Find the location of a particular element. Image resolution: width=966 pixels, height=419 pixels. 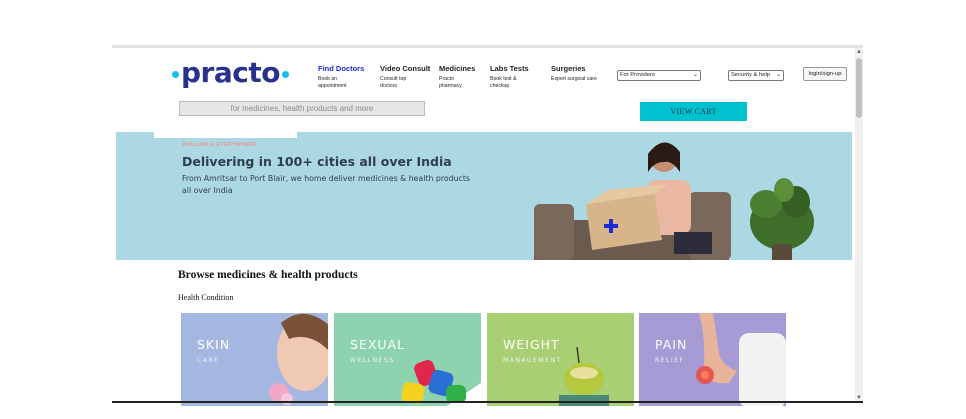

banner-notch is located at coordinates (225, 135).